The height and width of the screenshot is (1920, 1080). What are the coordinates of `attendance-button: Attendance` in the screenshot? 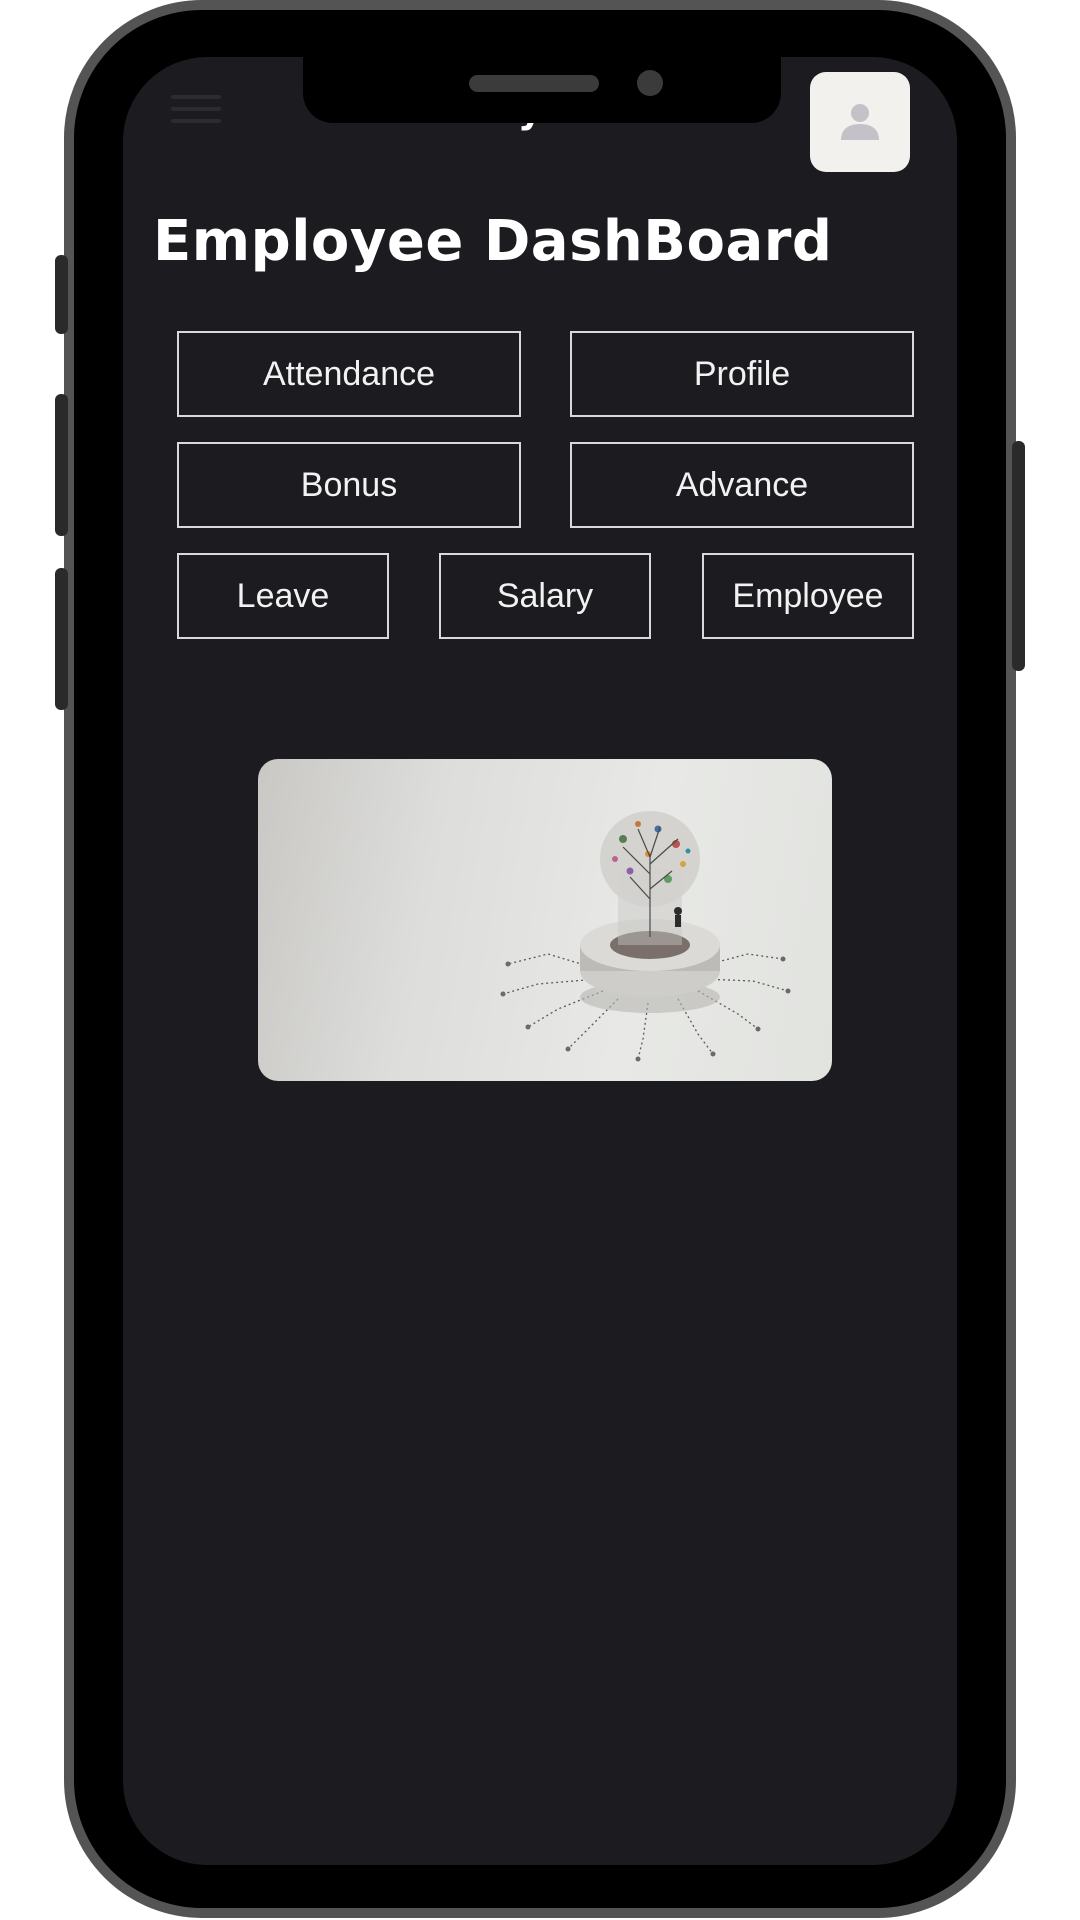 It's located at (349, 374).